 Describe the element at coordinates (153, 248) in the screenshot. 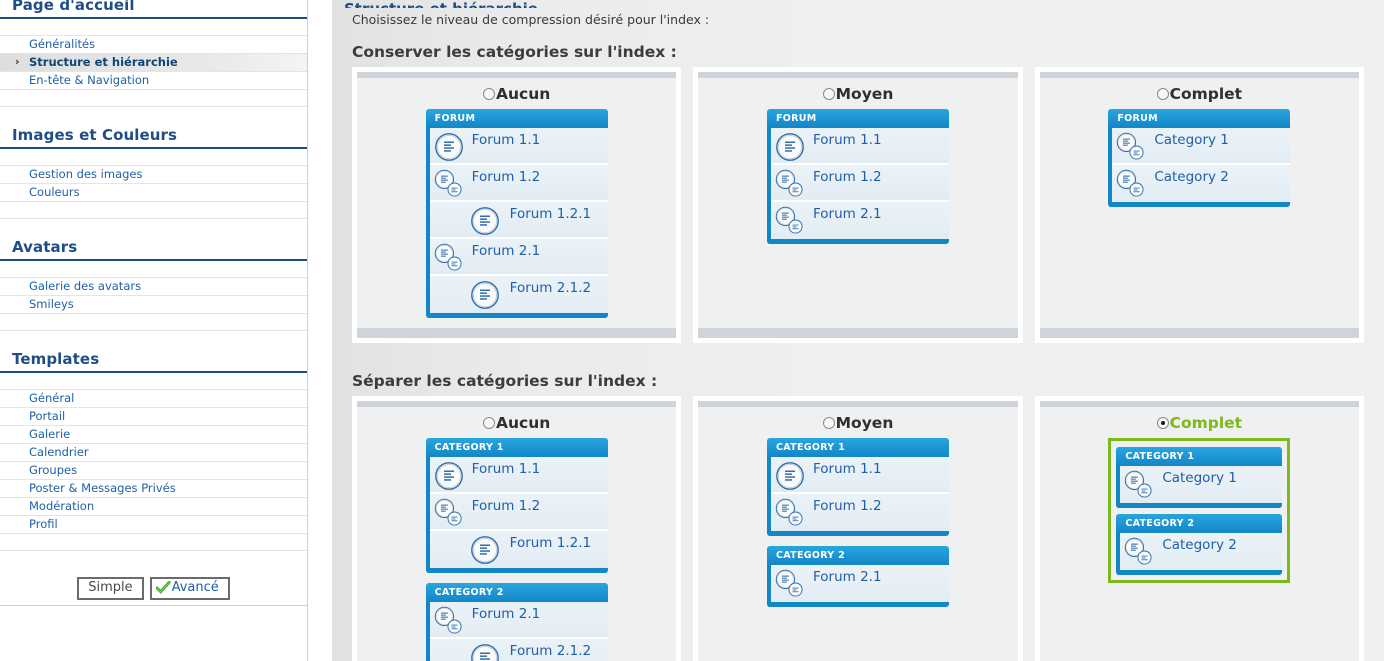

I see `sidebar-group-title-2: Avatars` at that location.